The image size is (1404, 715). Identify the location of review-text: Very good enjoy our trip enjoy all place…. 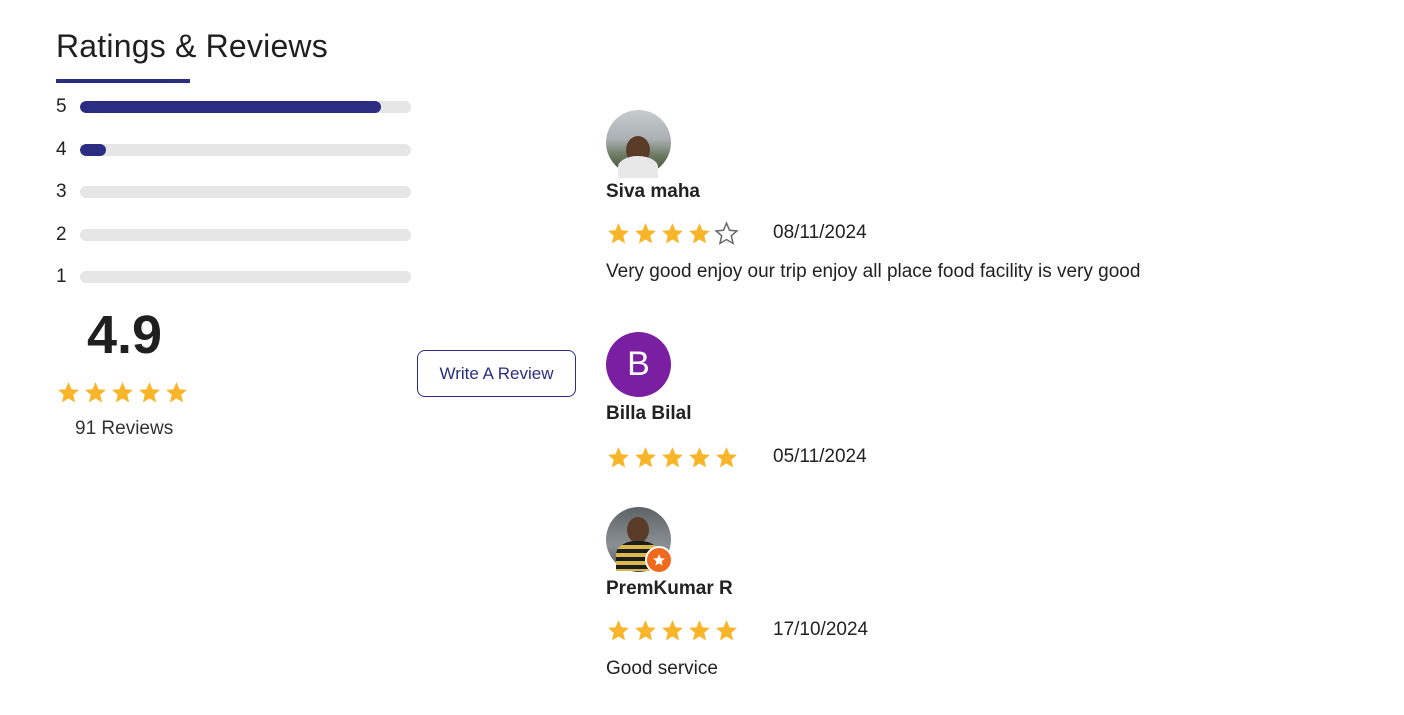
(873, 271).